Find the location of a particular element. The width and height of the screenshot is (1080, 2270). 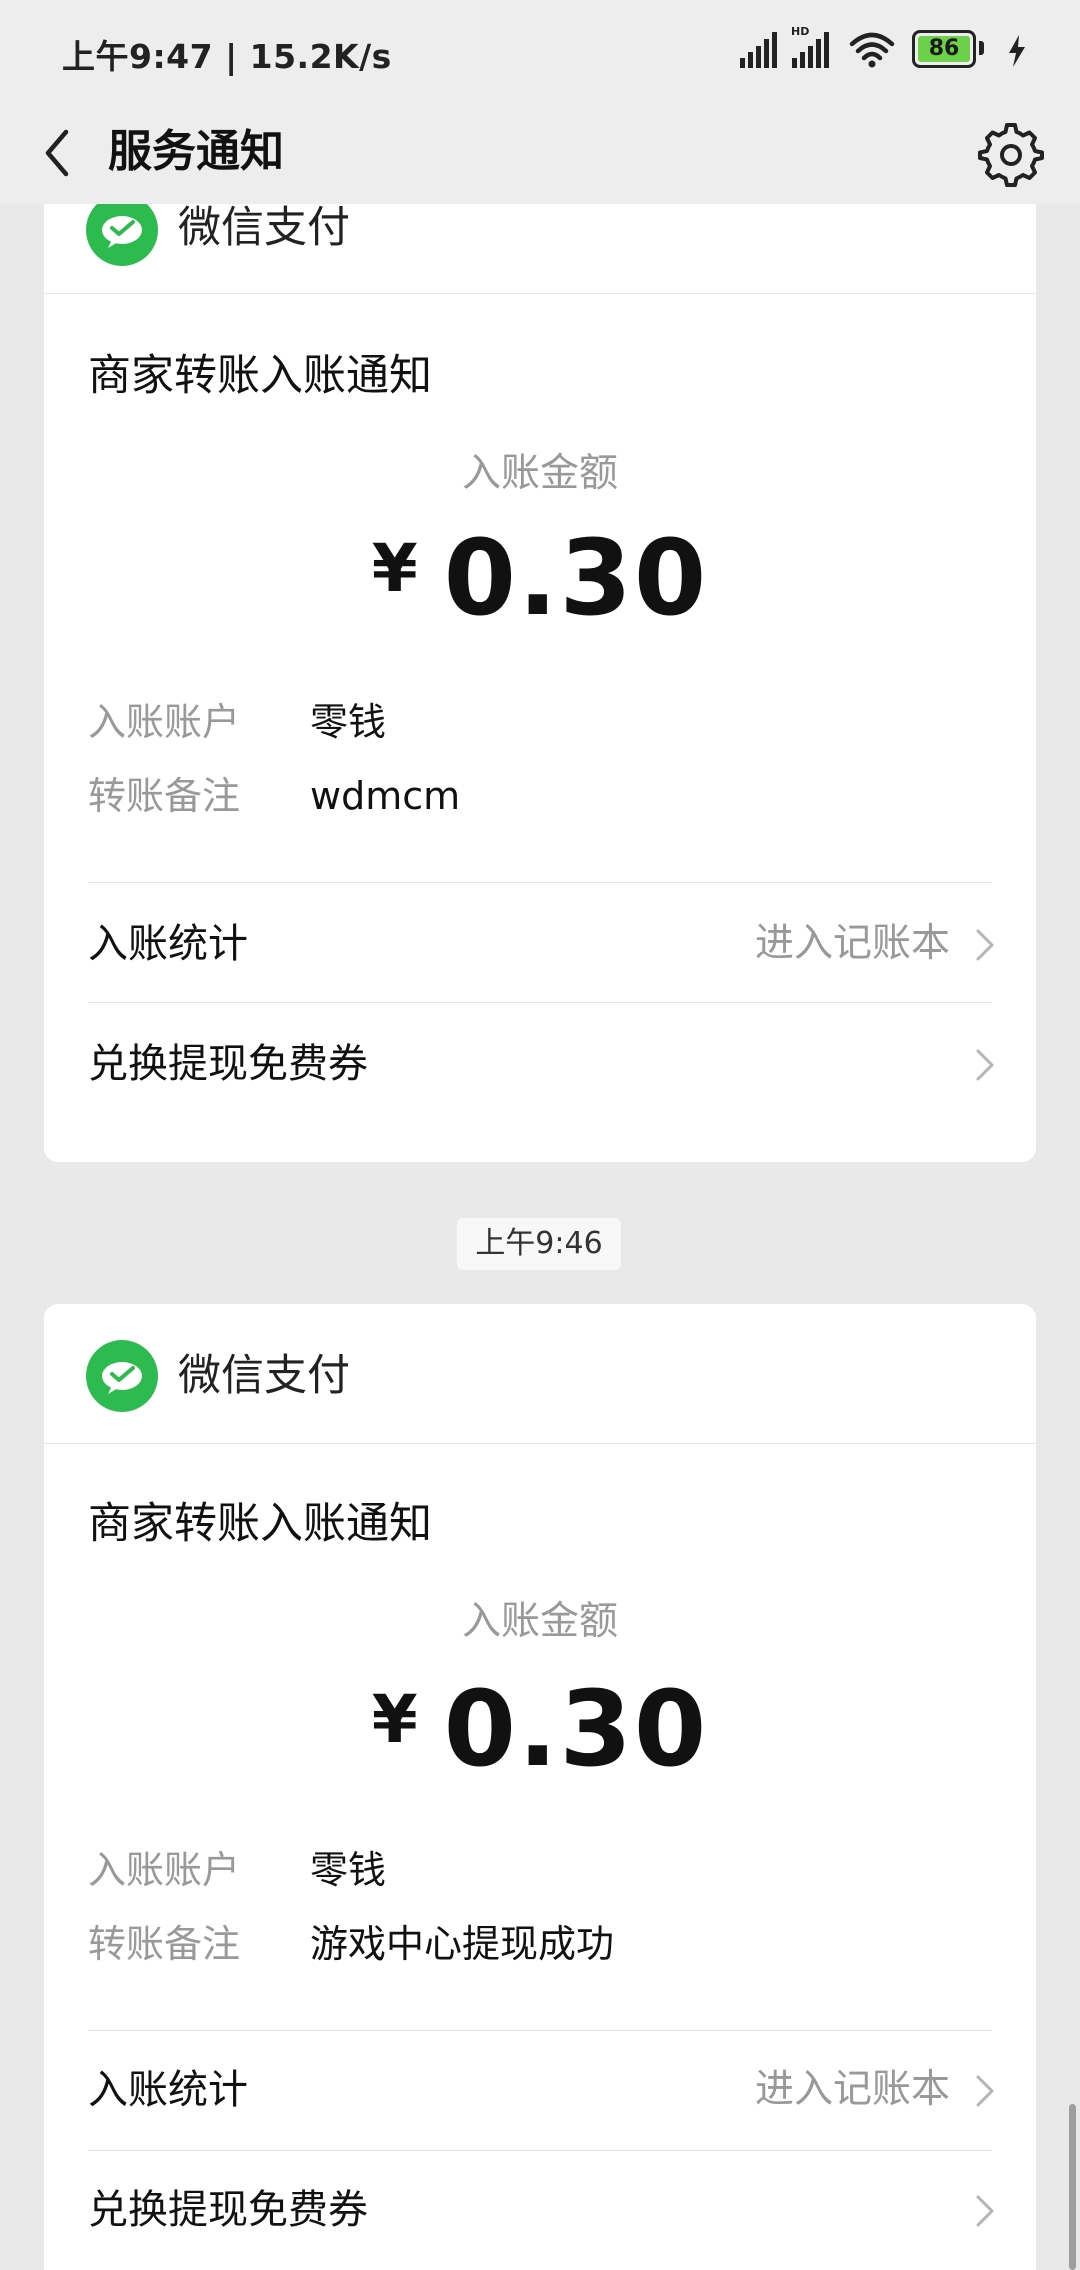

remark-row: 转账备注 游戏中心提现成功 is located at coordinates (351, 1944).